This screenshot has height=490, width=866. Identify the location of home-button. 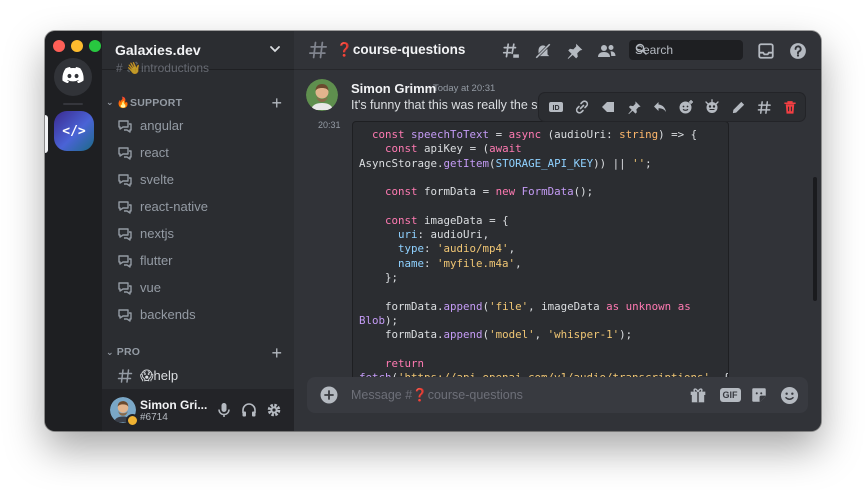
(73, 77).